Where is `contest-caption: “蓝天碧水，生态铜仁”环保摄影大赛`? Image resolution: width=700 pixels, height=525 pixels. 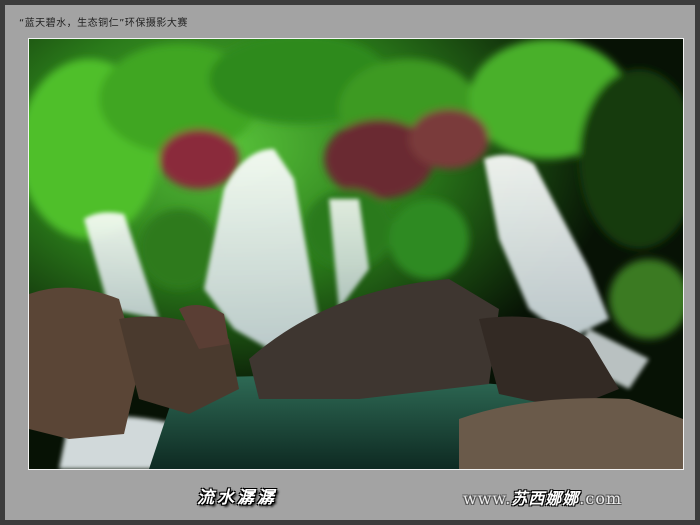 contest-caption: “蓝天碧水，生态铜仁”环保摄影大赛 is located at coordinates (103, 23).